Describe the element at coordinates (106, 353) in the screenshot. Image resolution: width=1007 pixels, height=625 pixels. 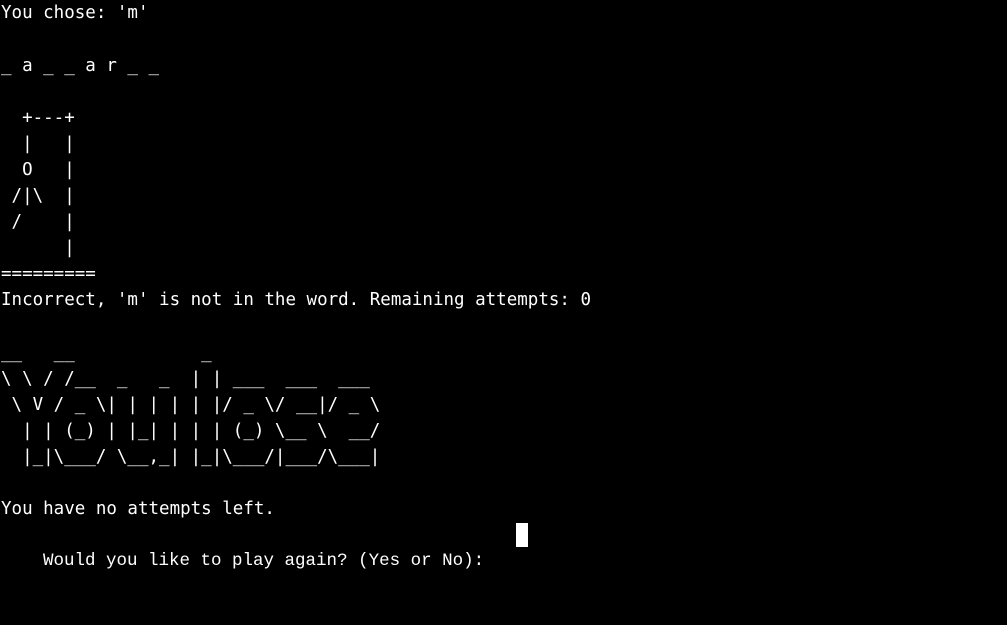
I see `lose-banner-line-1: __ __ _` at that location.